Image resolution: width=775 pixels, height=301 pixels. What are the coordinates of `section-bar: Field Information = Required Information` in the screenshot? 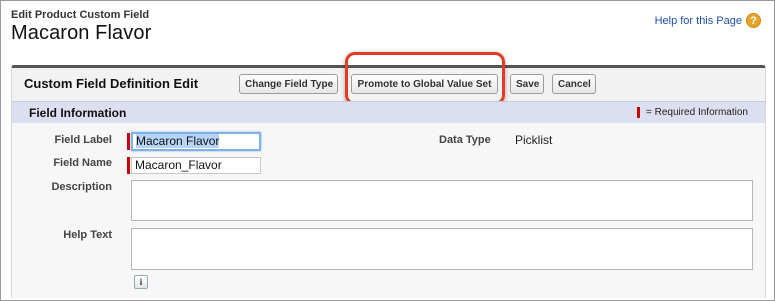 It's located at (388, 112).